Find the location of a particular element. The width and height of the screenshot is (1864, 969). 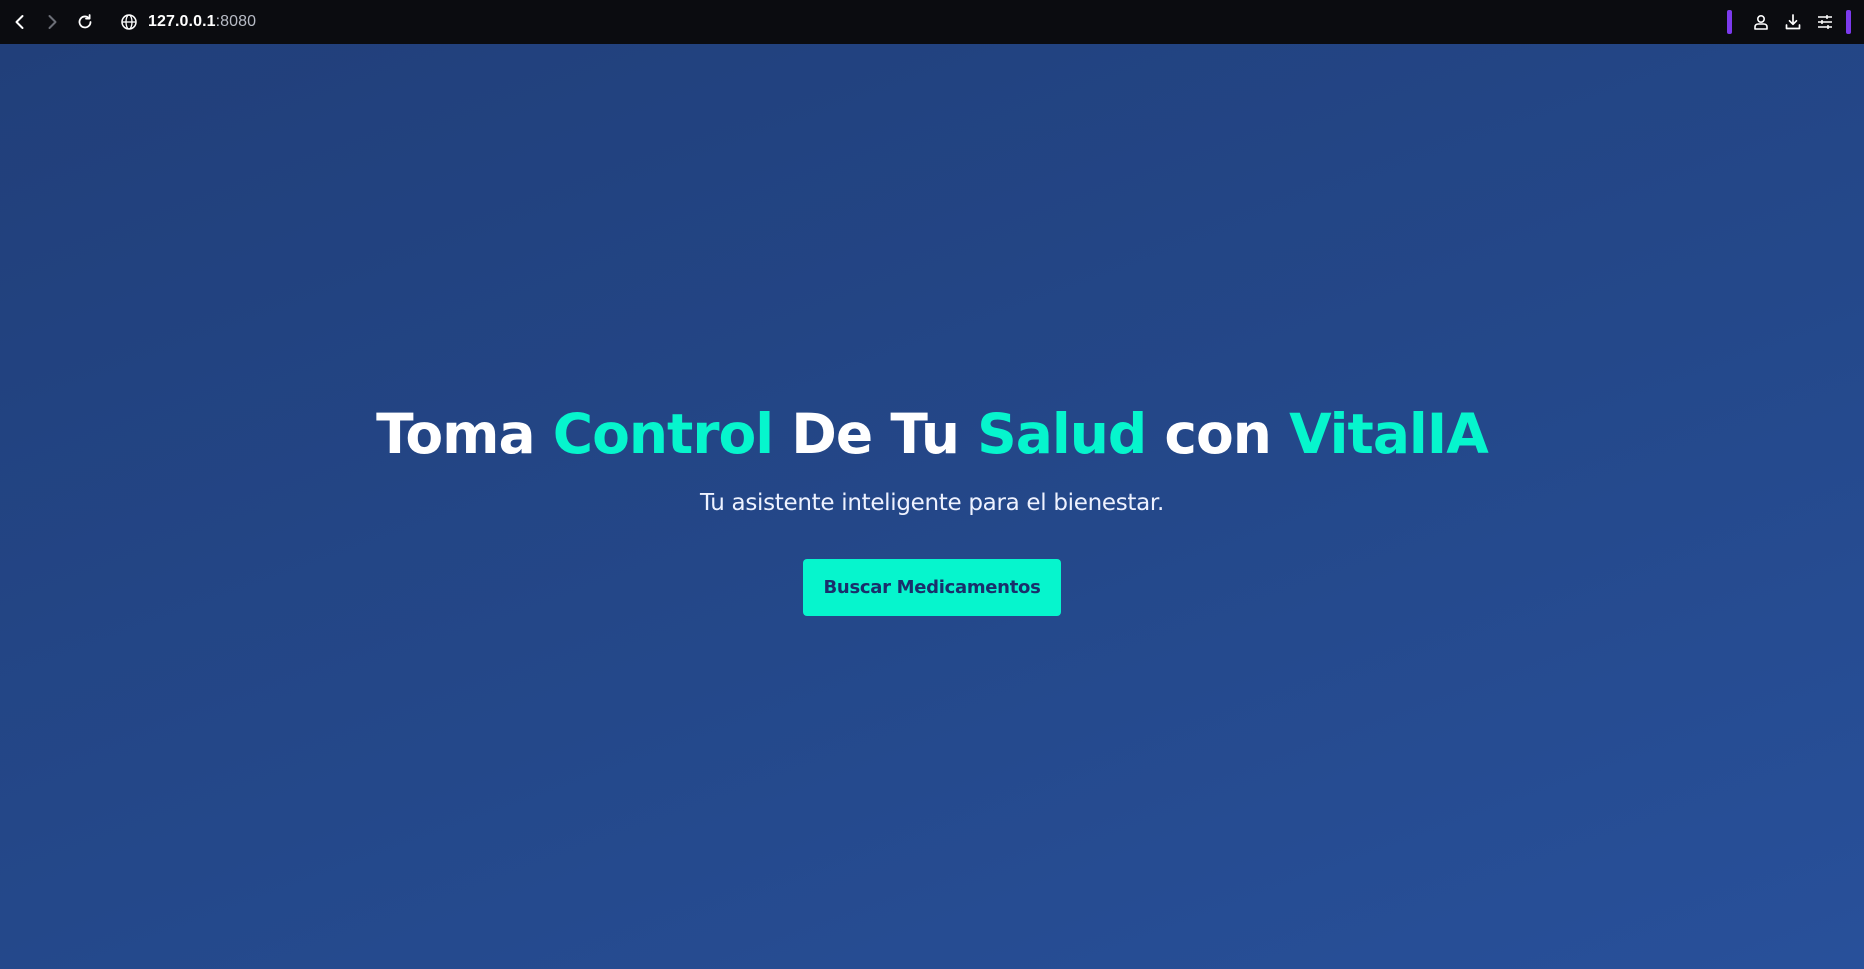

forward-button is located at coordinates (52, 22).